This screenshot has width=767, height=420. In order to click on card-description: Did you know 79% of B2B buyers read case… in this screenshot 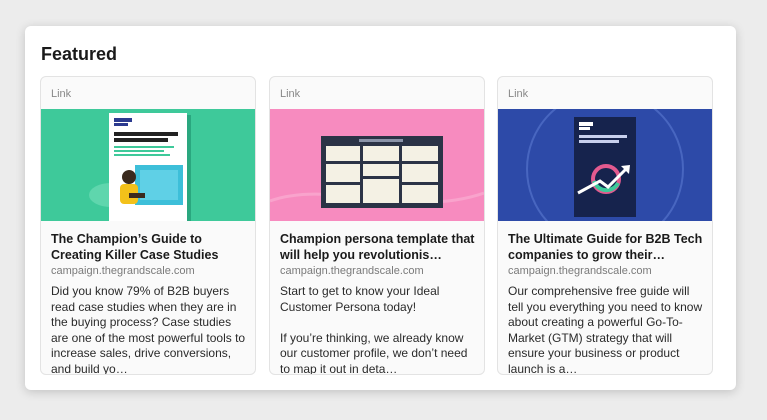, I will do `click(148, 329)`.